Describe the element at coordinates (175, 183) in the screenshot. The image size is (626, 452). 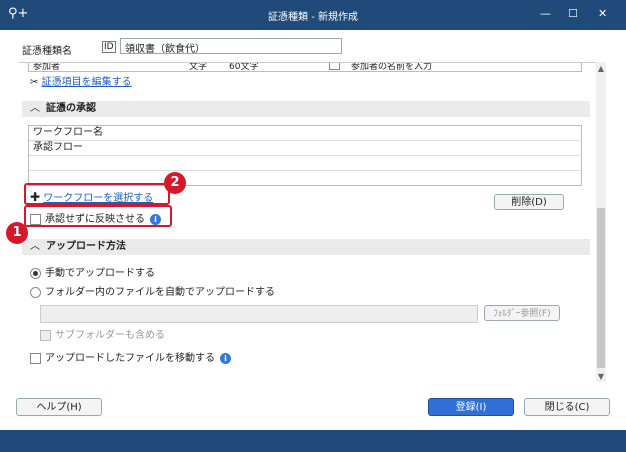
I see `callout-badge-2: 2` at that location.